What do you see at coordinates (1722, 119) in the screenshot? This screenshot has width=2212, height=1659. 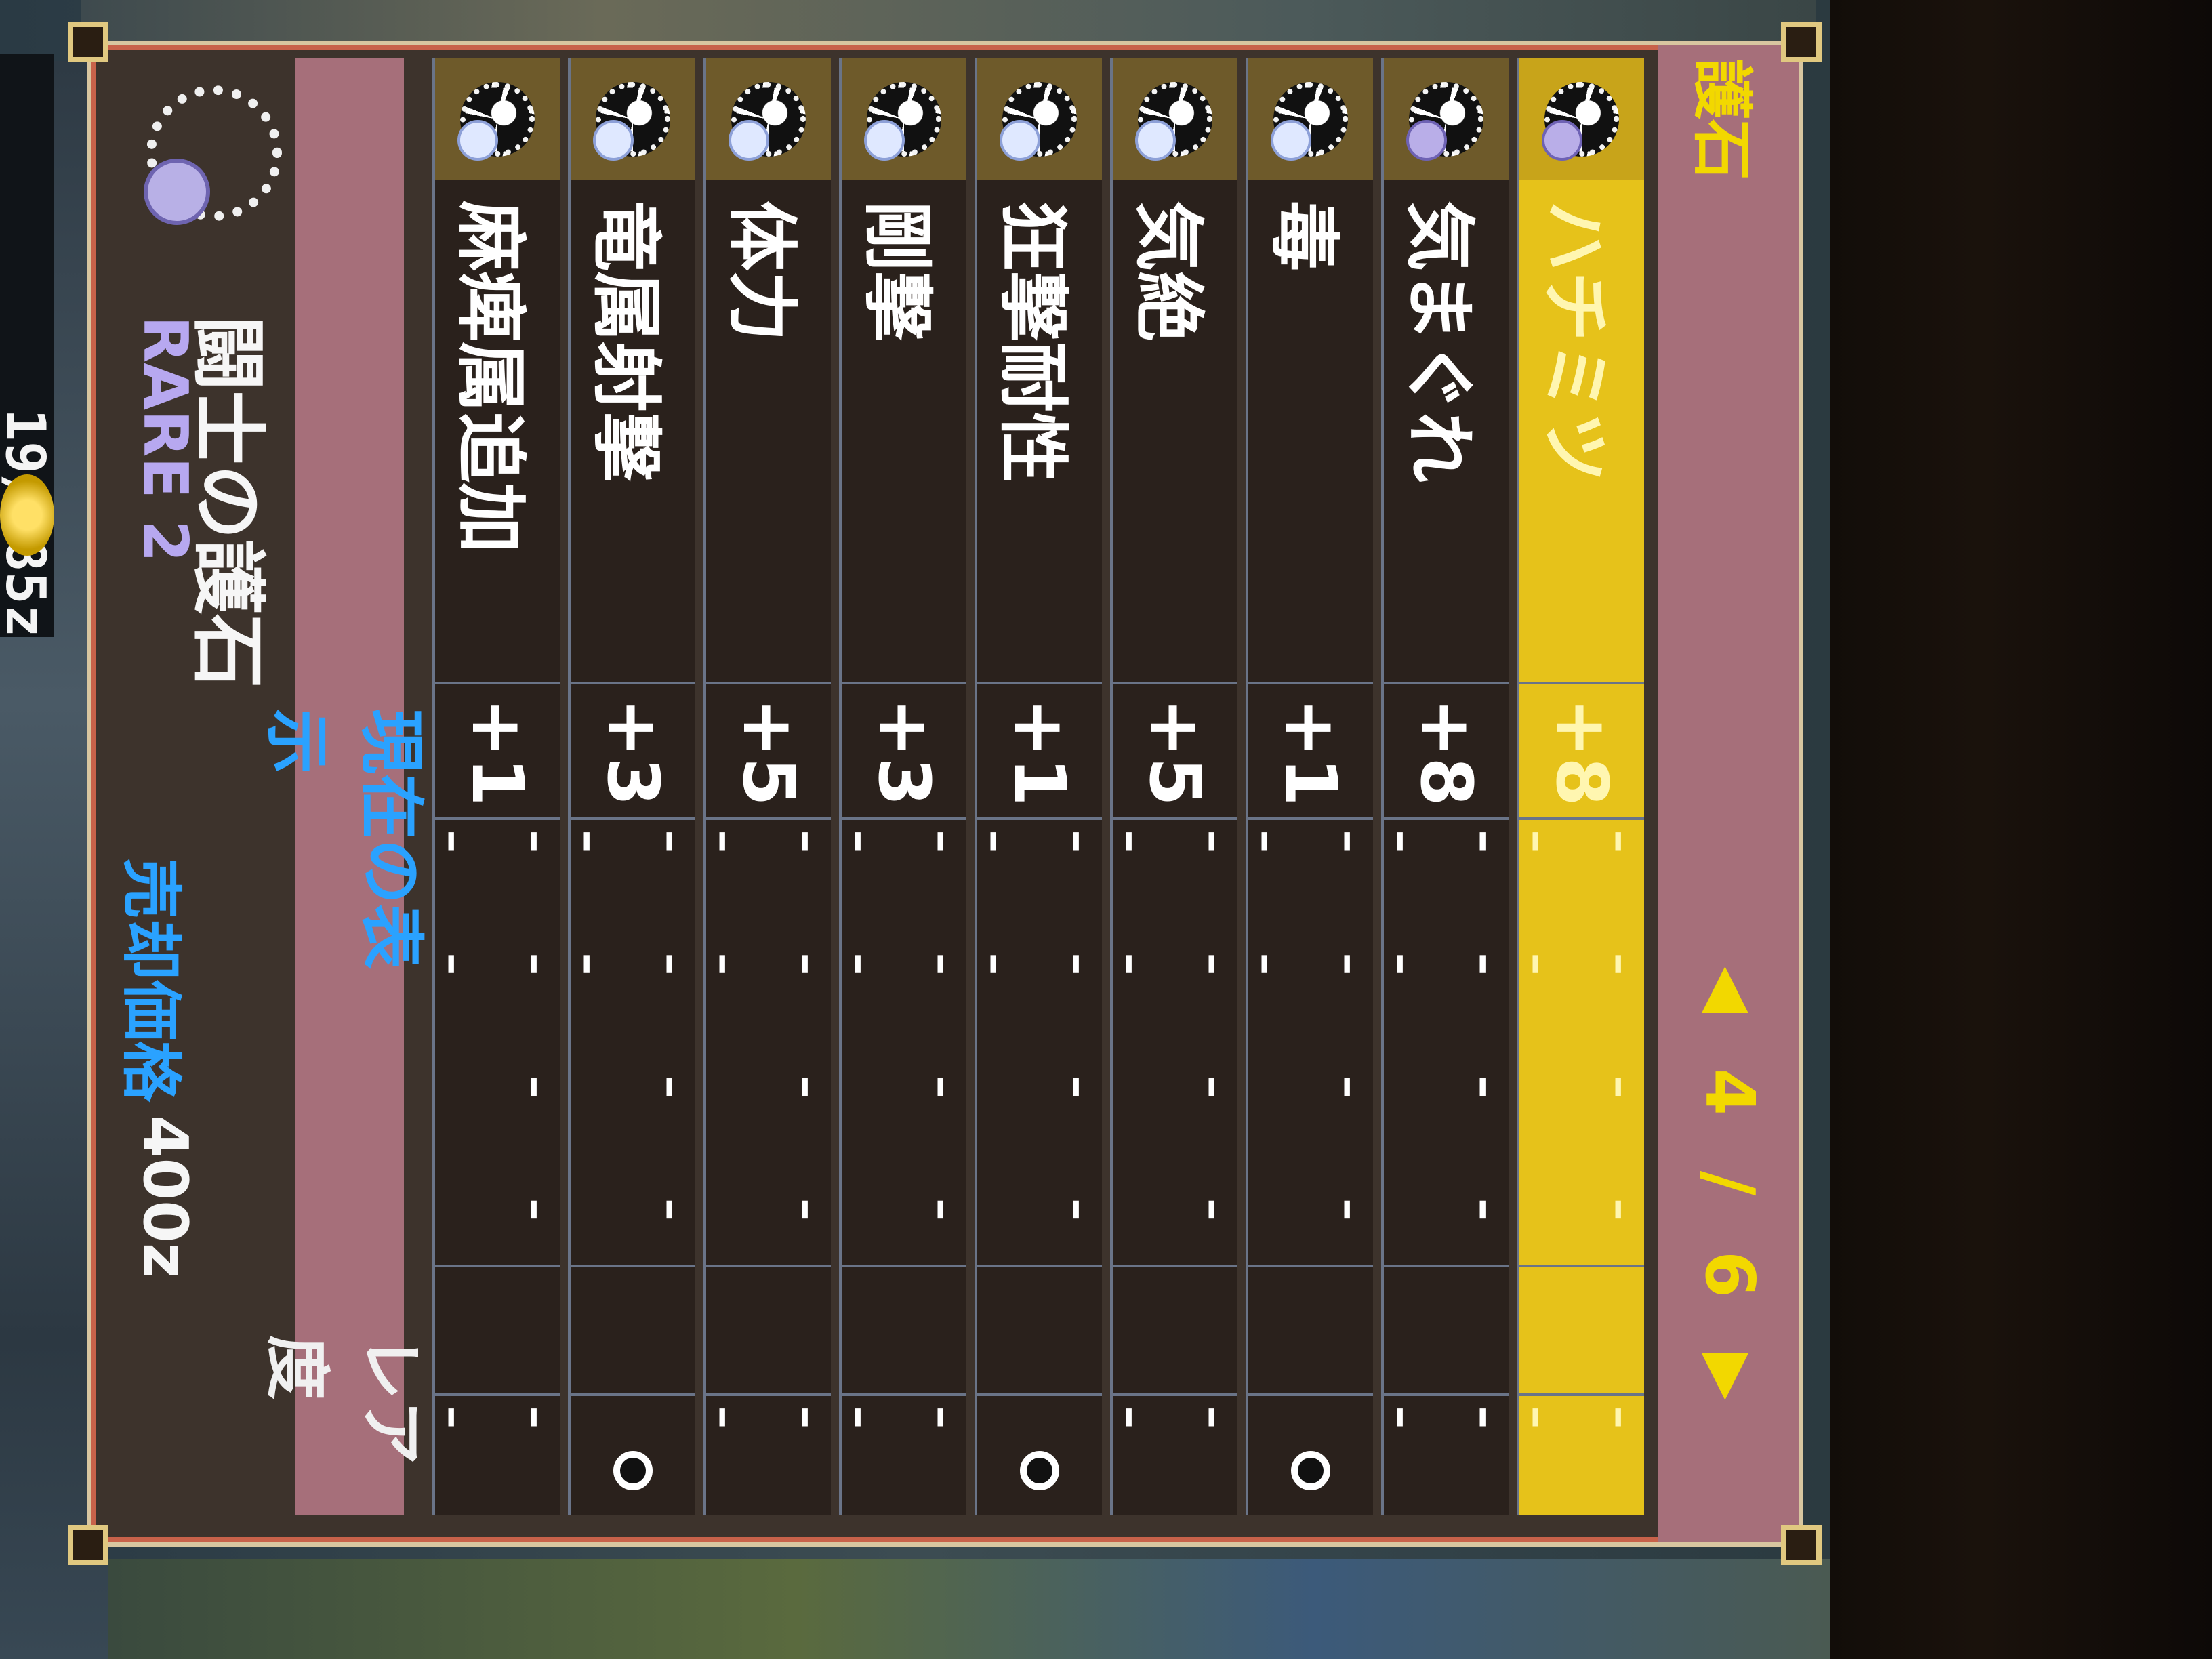 I see `window-title: 護石` at bounding box center [1722, 119].